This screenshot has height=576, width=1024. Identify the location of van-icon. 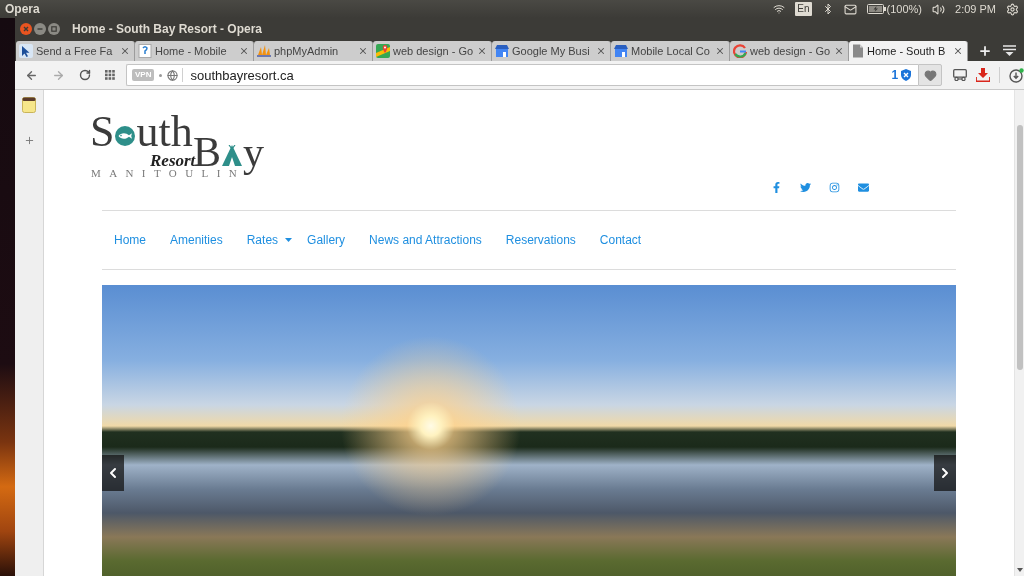
(960, 75).